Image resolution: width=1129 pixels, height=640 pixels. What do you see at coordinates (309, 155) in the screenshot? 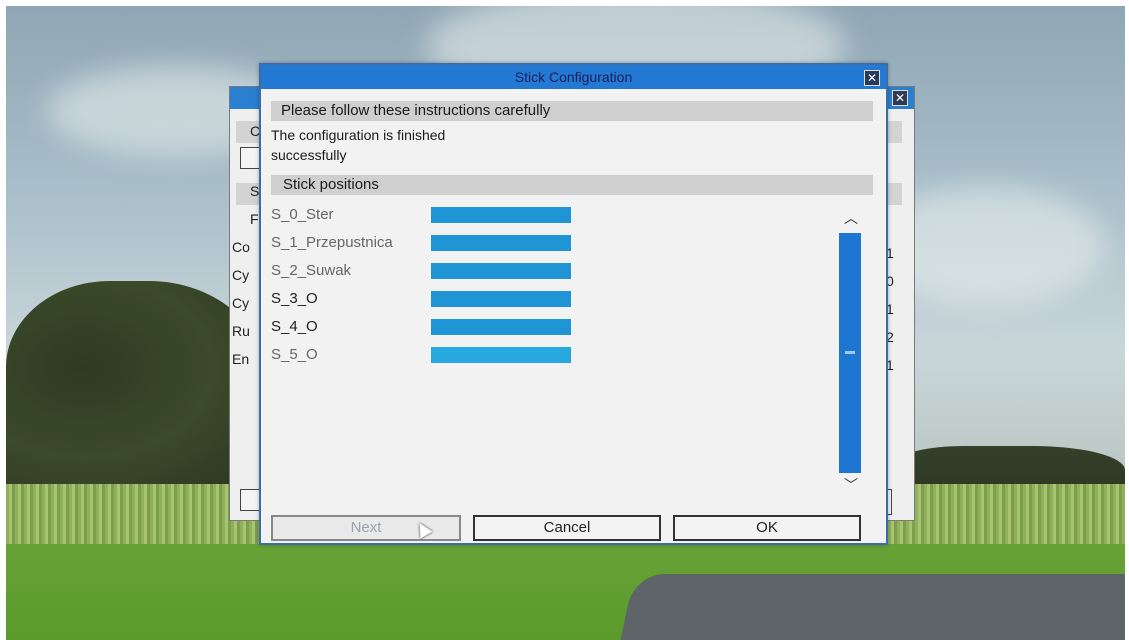
I see `status-line-2: successfully` at bounding box center [309, 155].